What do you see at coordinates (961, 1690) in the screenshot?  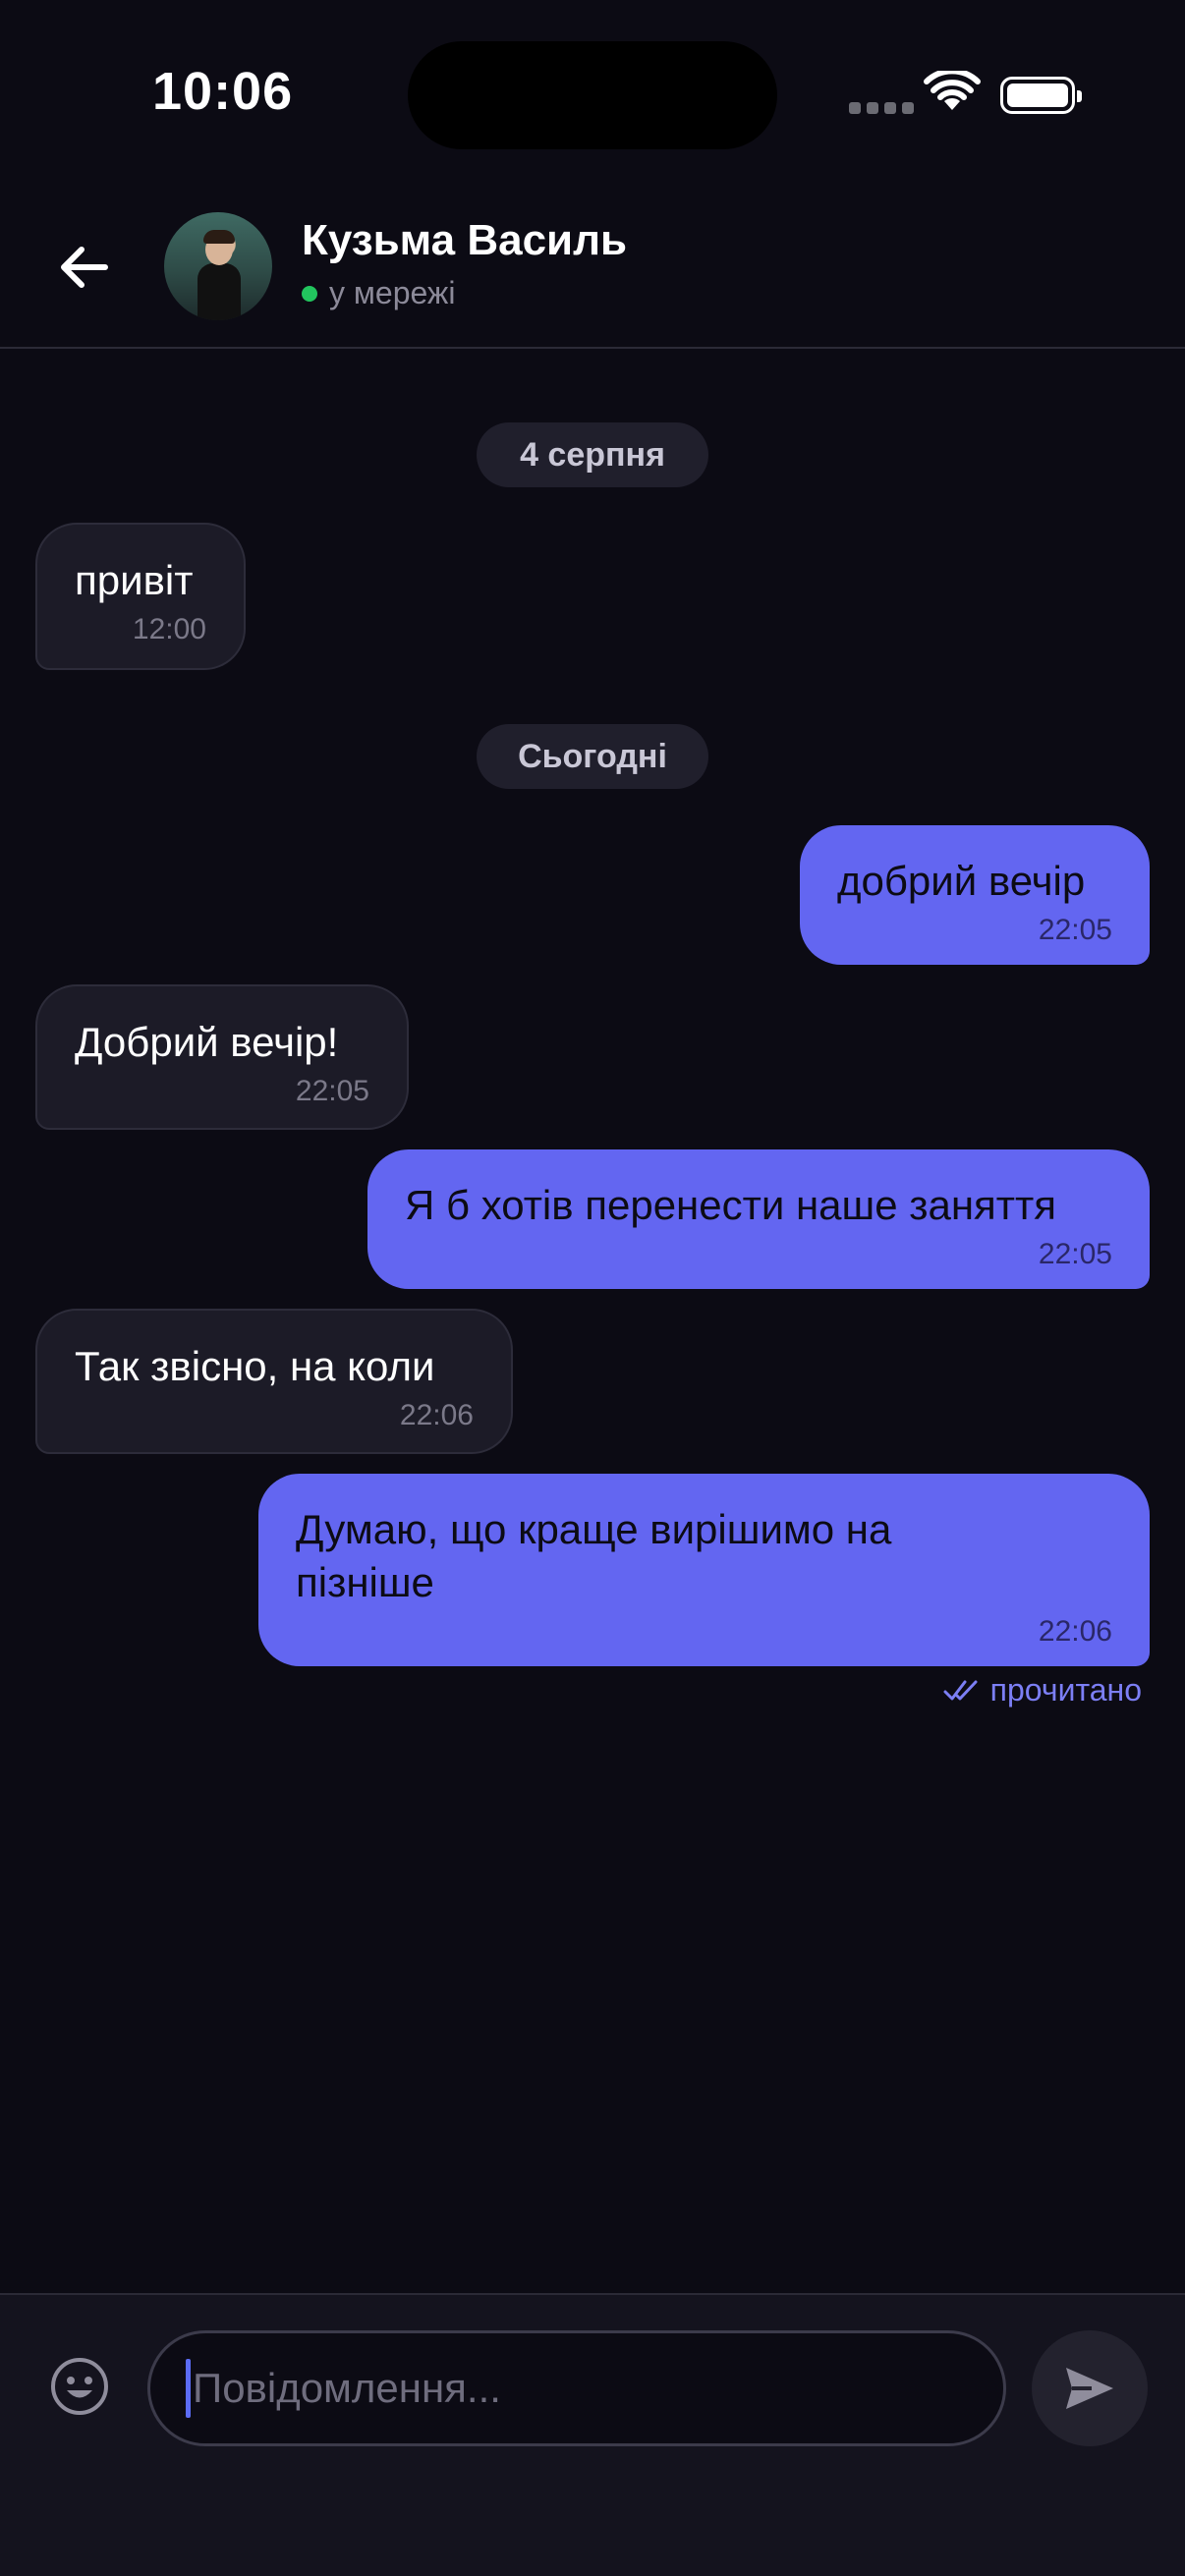 I see `double-check-icon` at bounding box center [961, 1690].